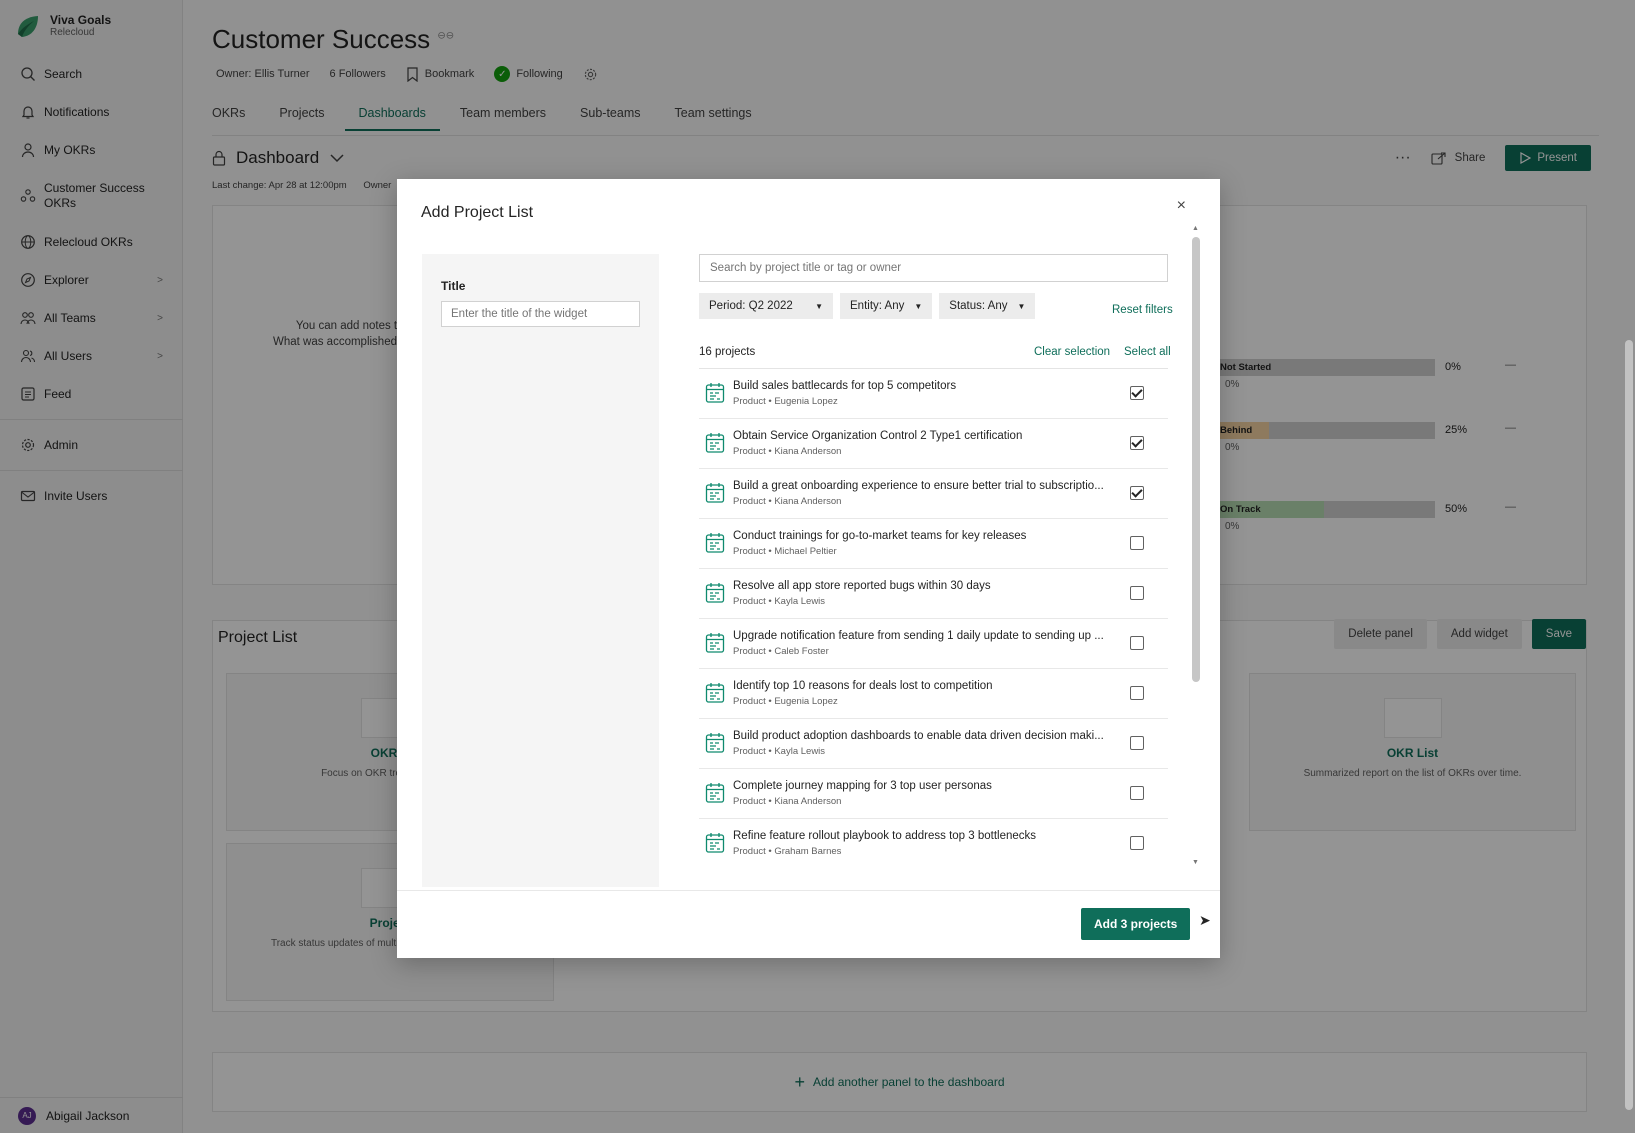  I want to click on filter-key: Entity:, so click(866, 306).